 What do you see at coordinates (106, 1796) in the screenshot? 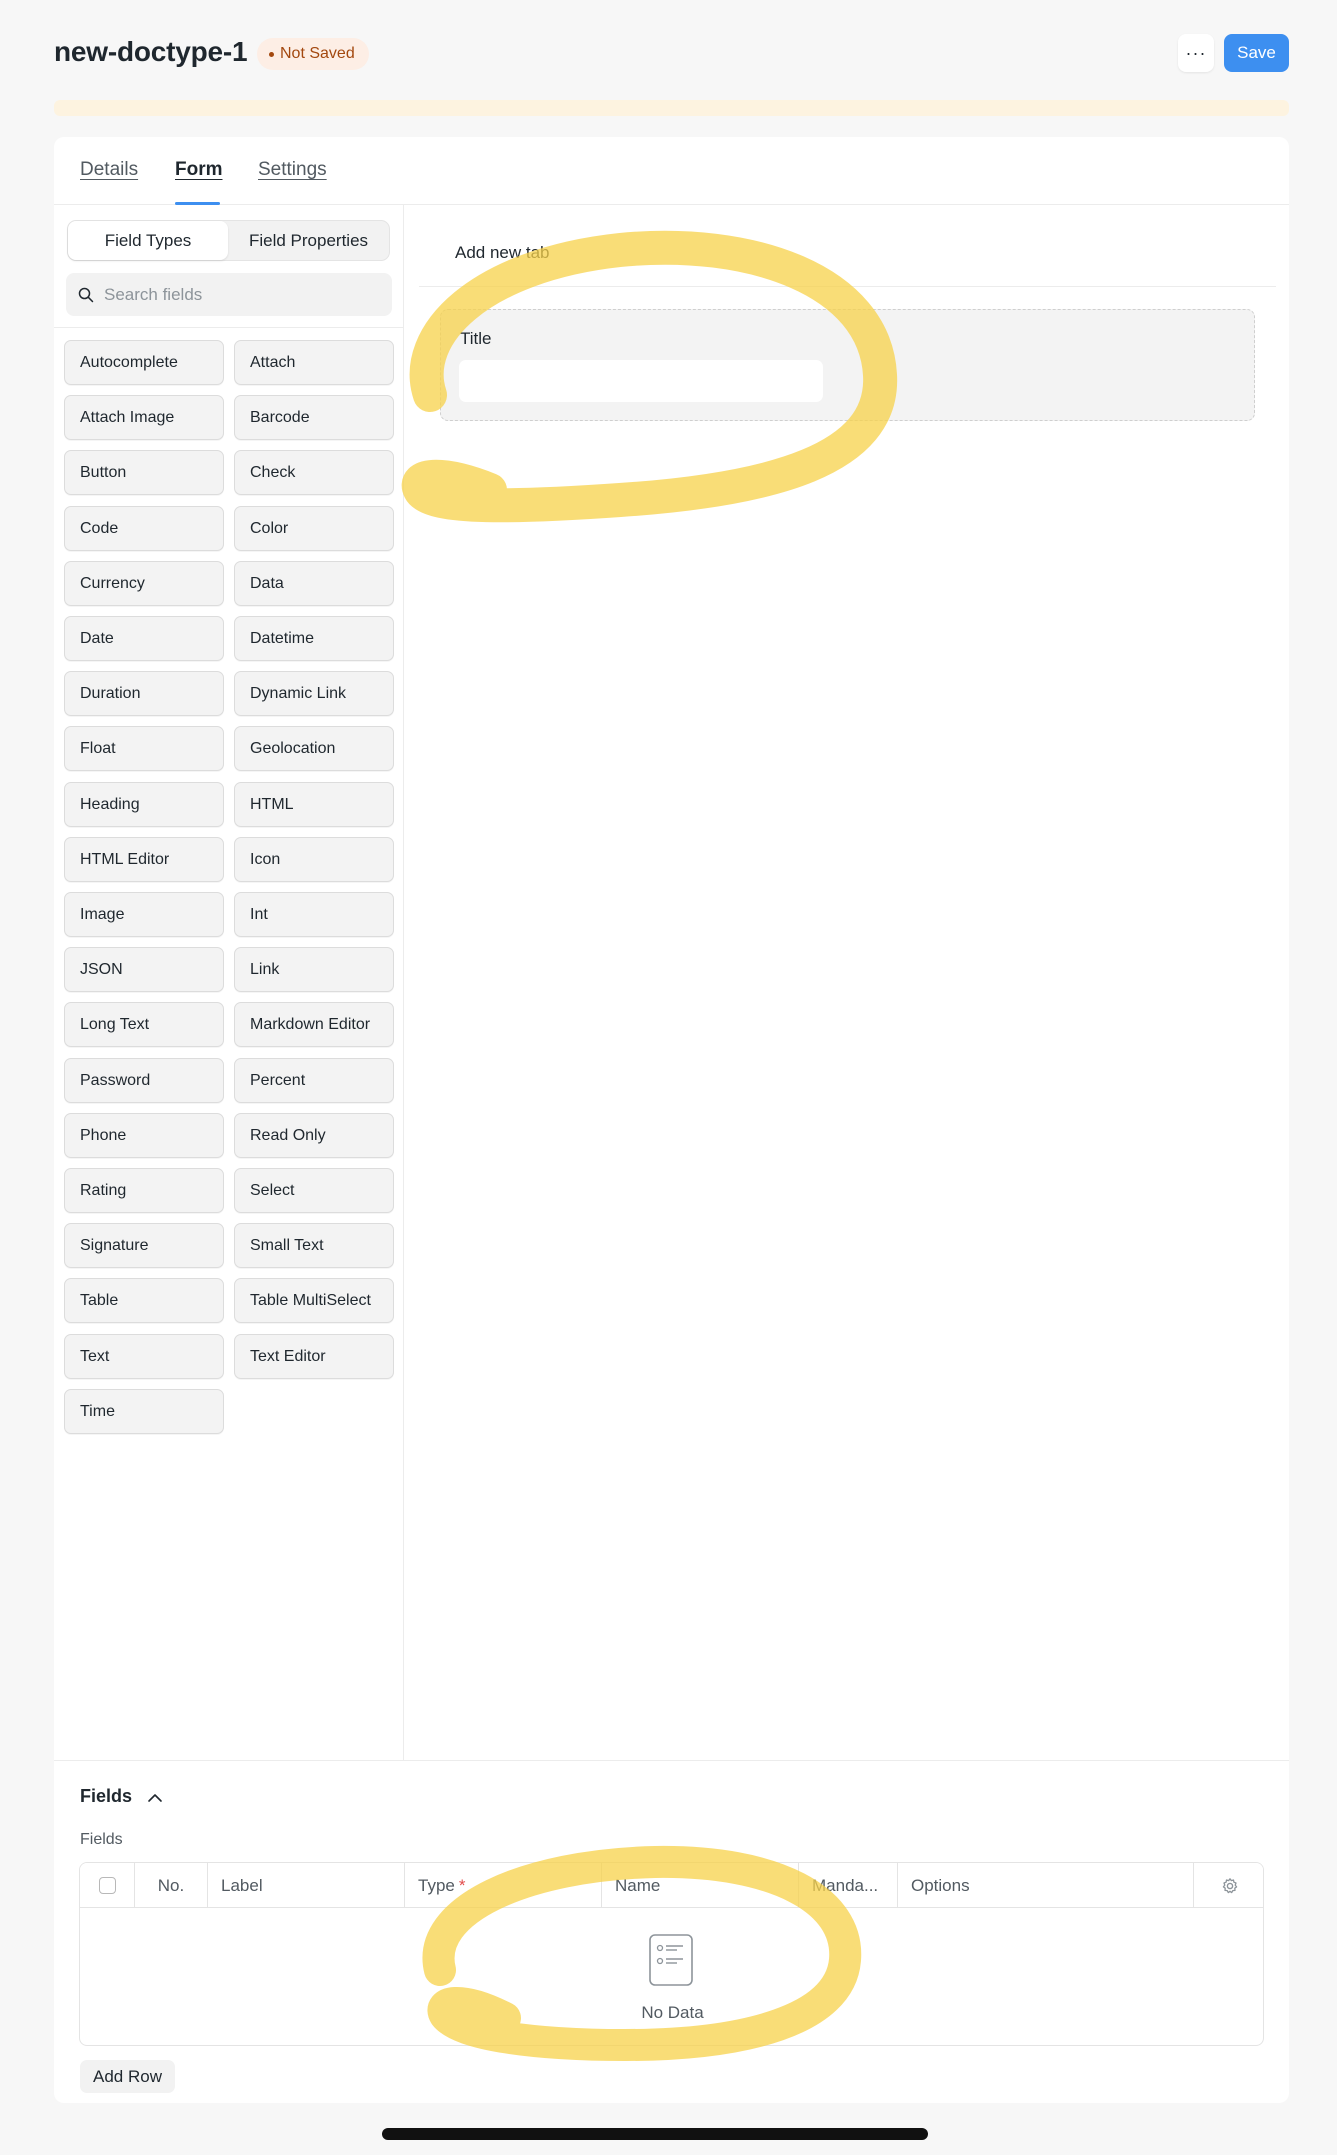
I see `fields-section-title: Fields` at bounding box center [106, 1796].